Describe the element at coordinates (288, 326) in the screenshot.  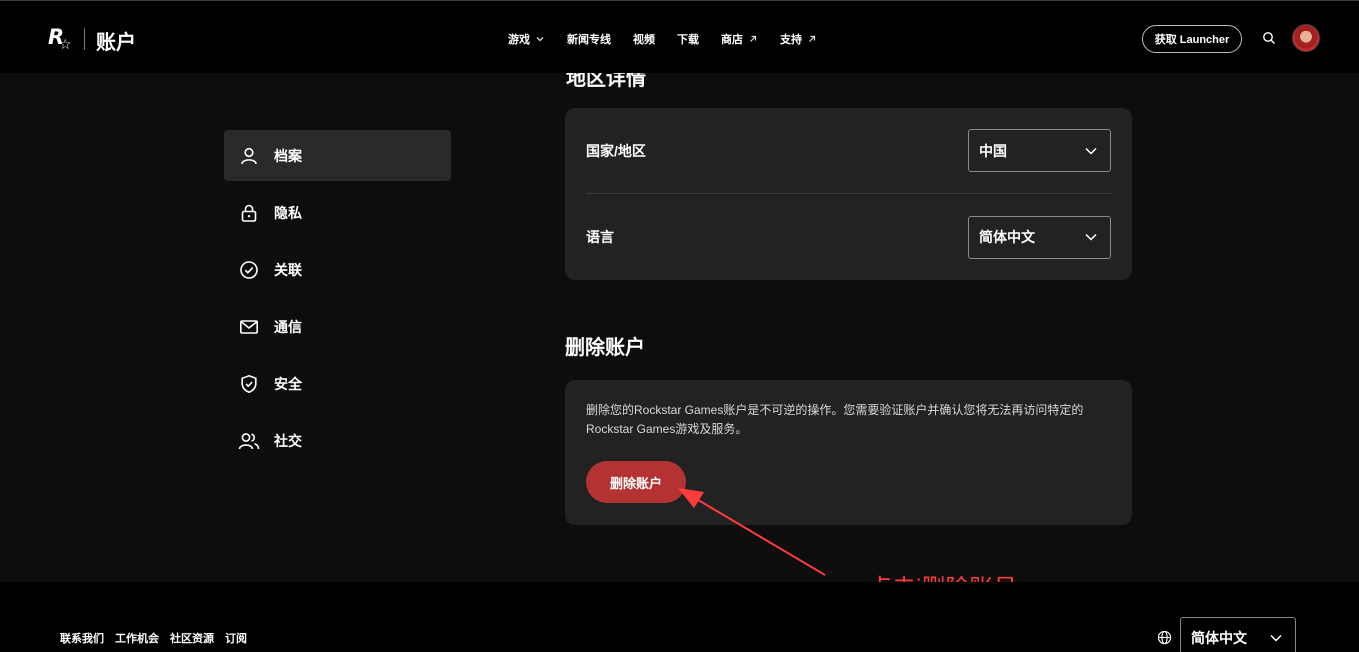
I see `sidebar-item-label: 通信` at that location.